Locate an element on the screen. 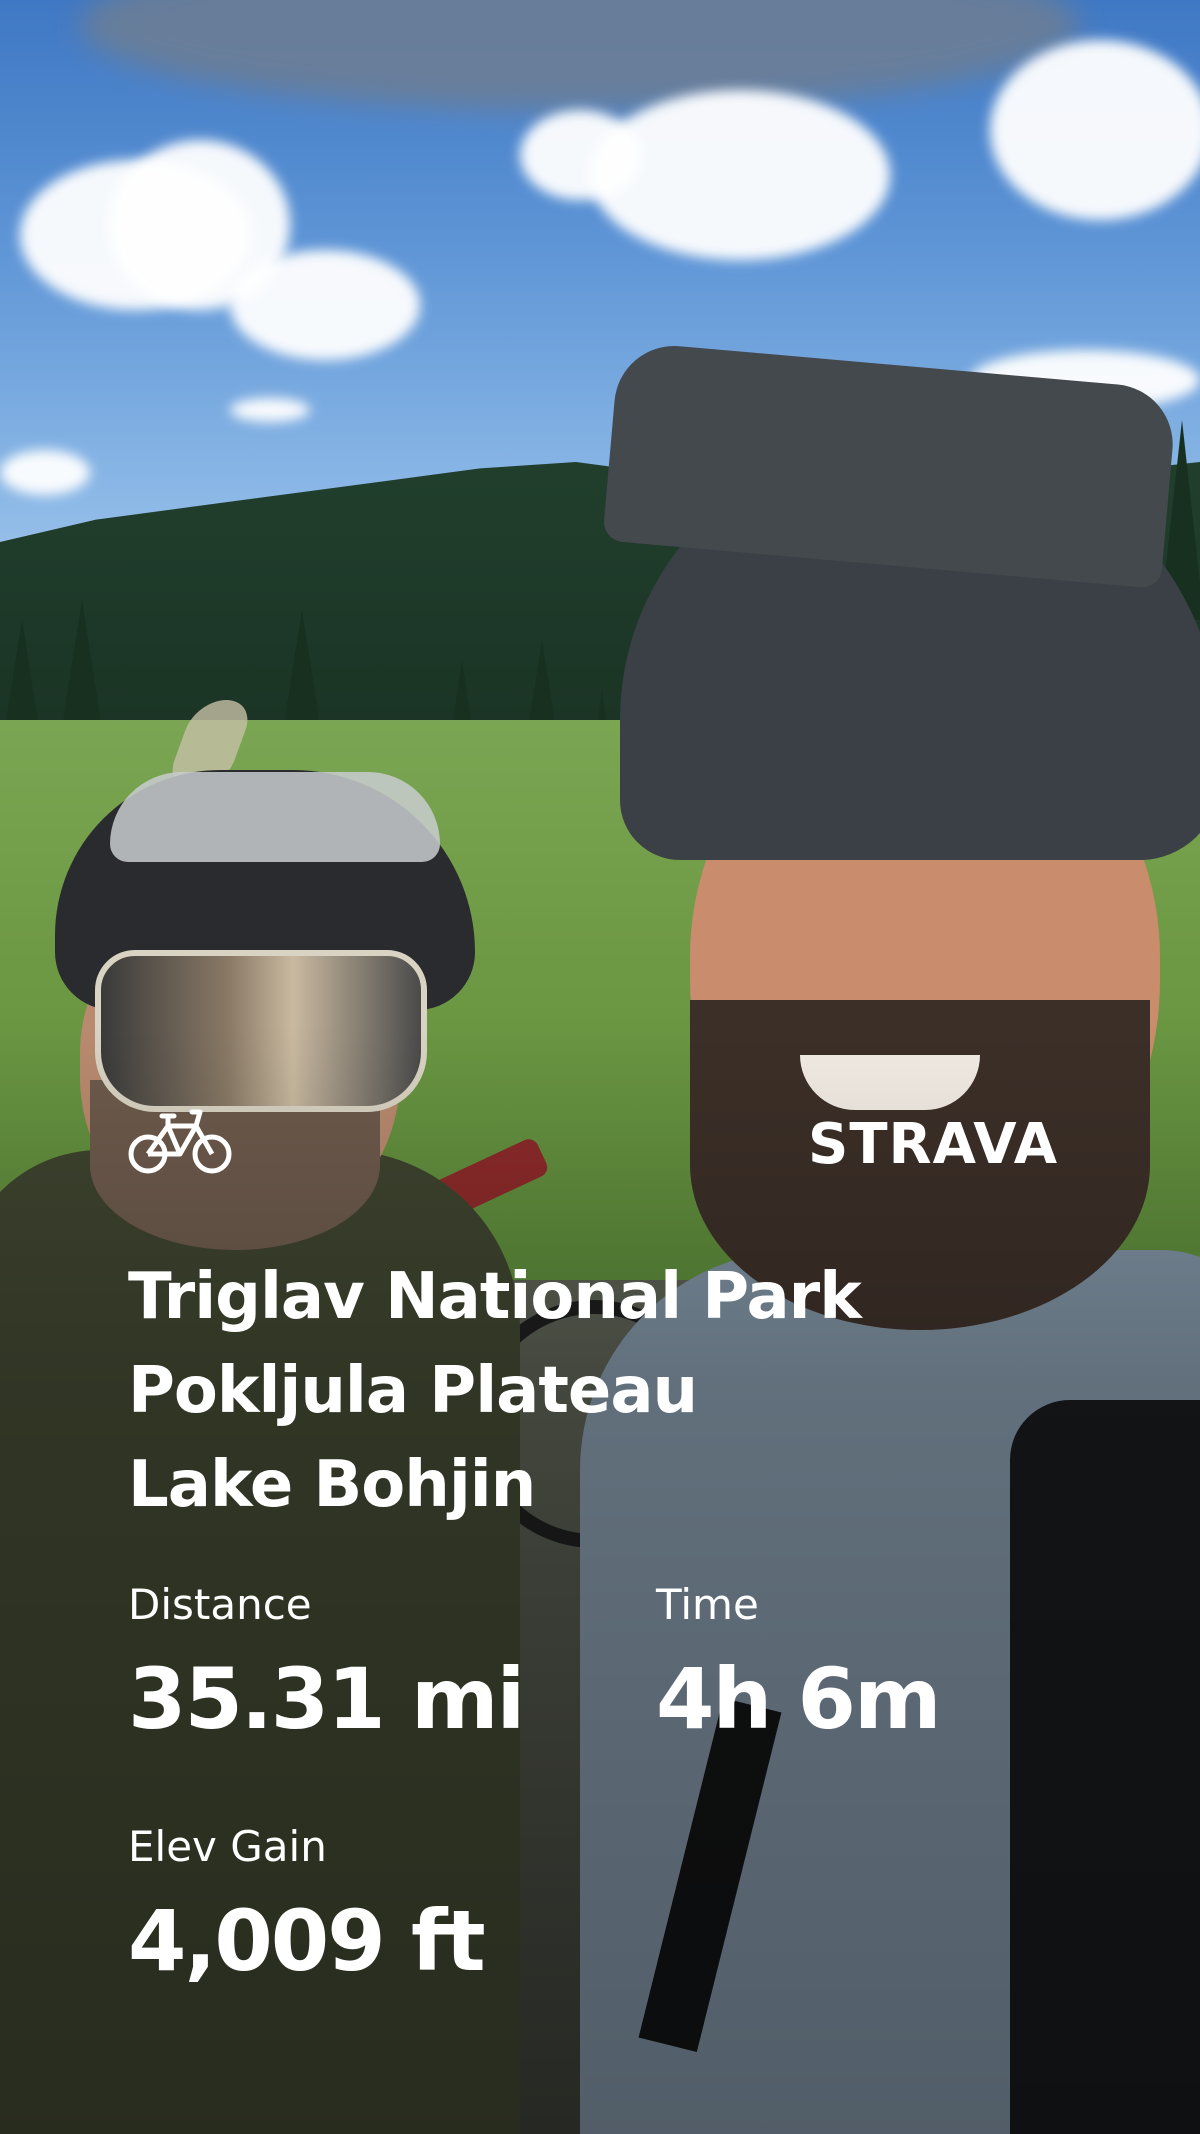 This screenshot has width=1200, height=2134. elev-gain-value: 4,009 ft is located at coordinates (307, 1941).